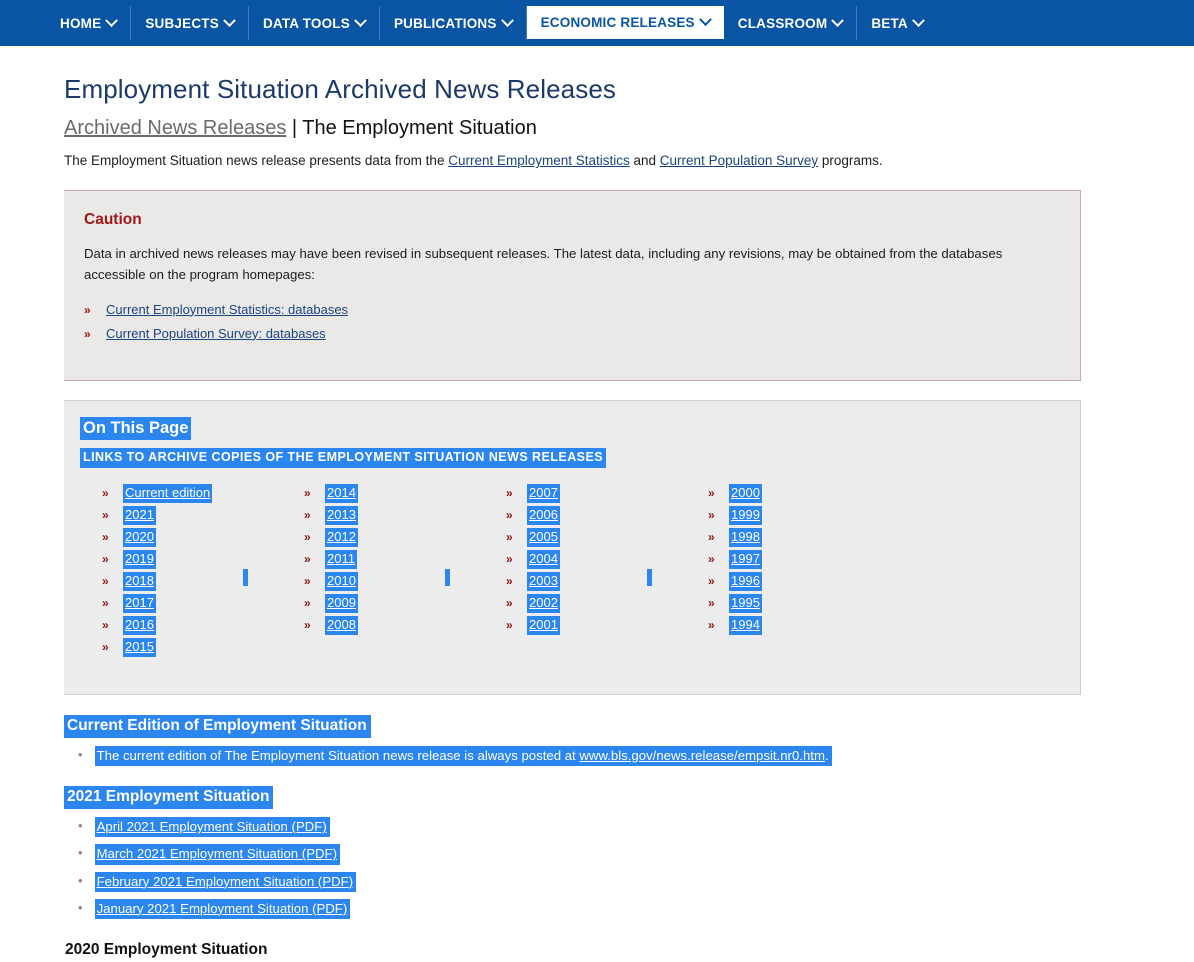  I want to click on list-item: » 2005, so click(596, 538).